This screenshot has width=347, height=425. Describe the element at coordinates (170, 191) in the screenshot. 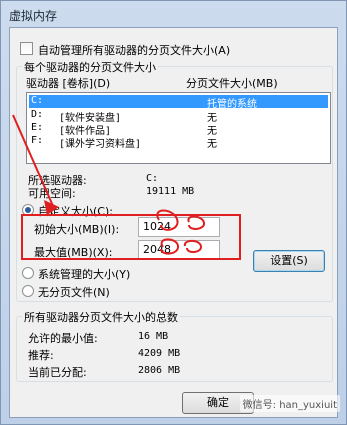

I see `available-space-value: 19111 MB` at that location.